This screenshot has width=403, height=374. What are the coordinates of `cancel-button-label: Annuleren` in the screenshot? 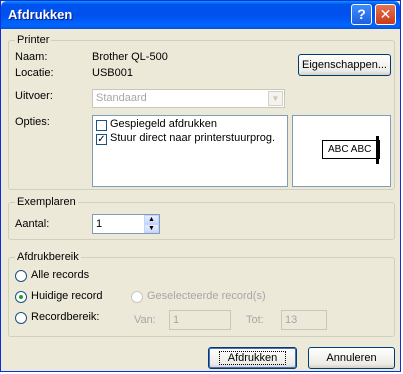 It's located at (351, 358).